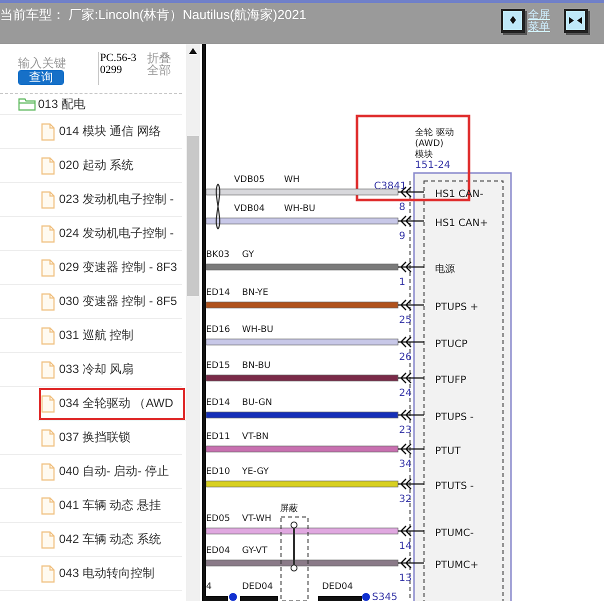  I want to click on pin-signal-label: PTUPS -, so click(454, 417).